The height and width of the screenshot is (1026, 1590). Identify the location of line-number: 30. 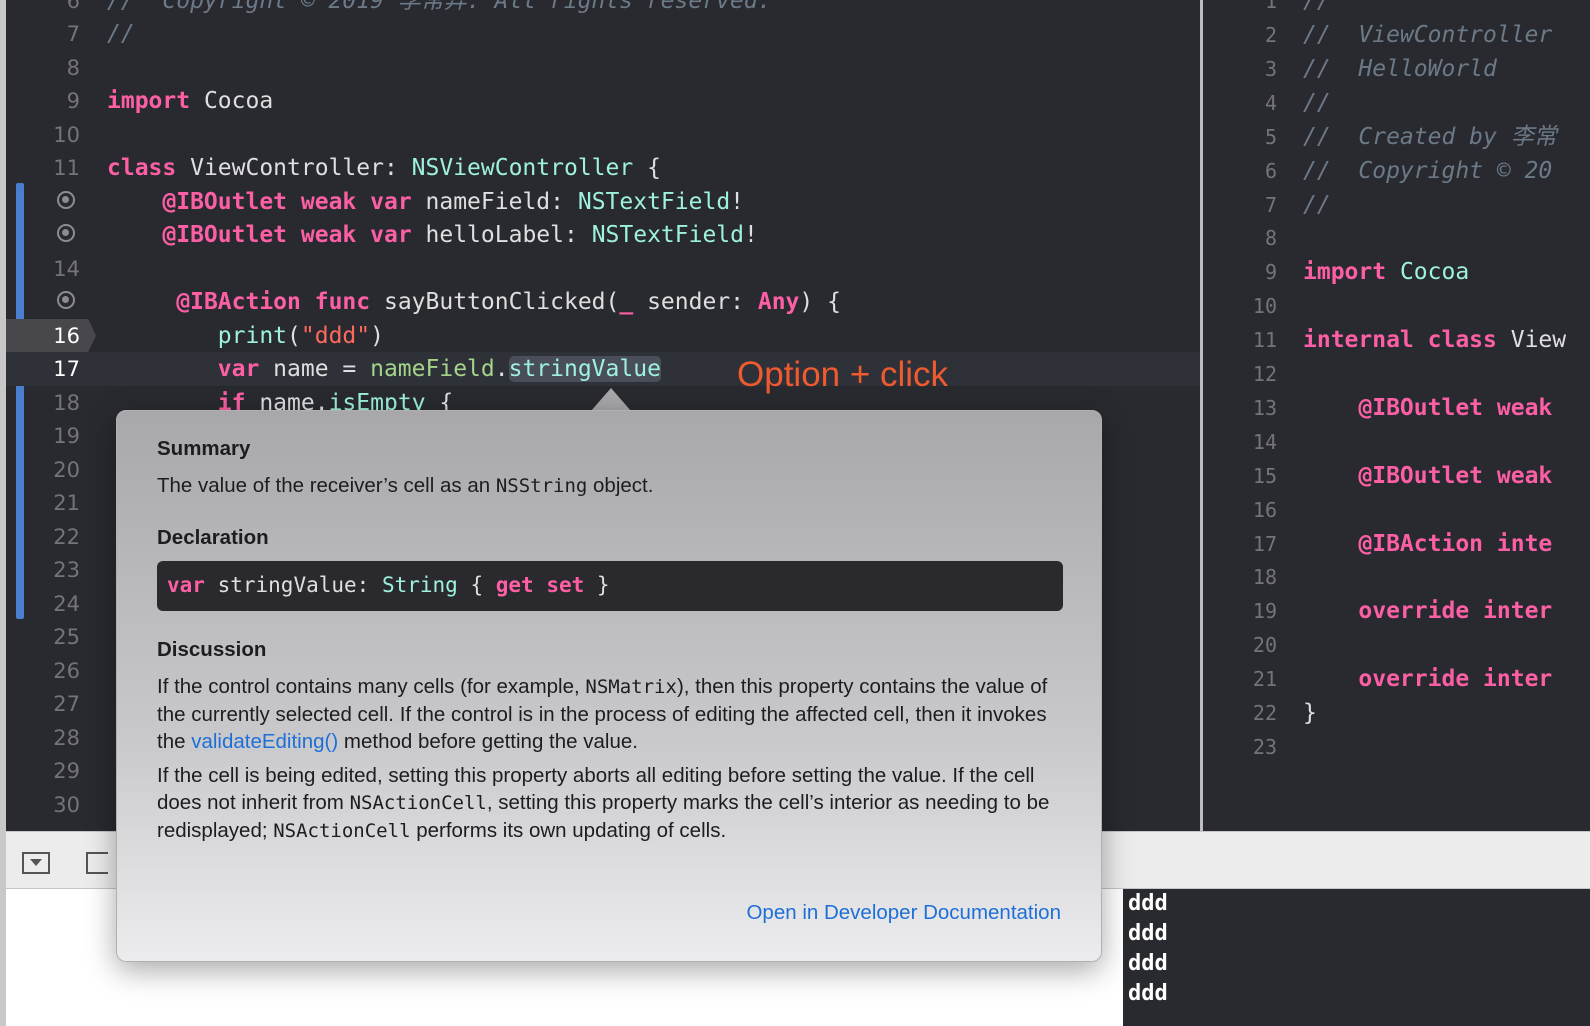
(43, 805).